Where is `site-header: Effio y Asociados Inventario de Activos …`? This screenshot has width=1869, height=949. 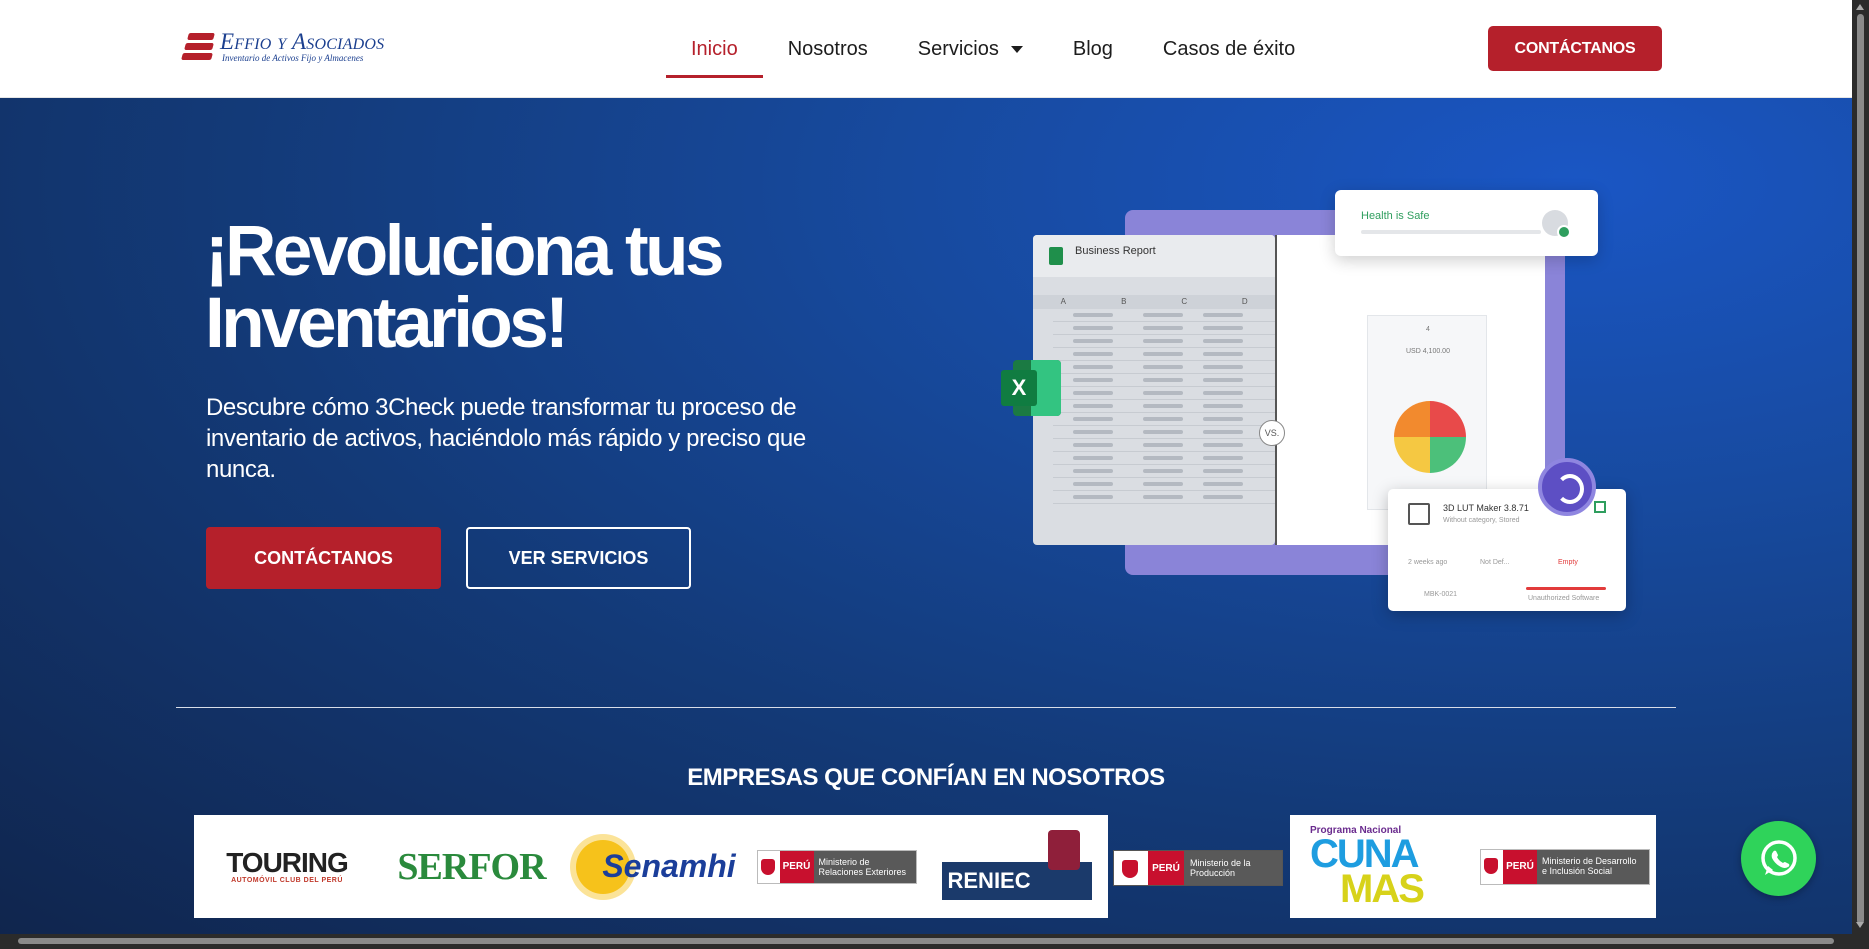 site-header: Effio y Asociados Inventario de Activos … is located at coordinates (926, 49).